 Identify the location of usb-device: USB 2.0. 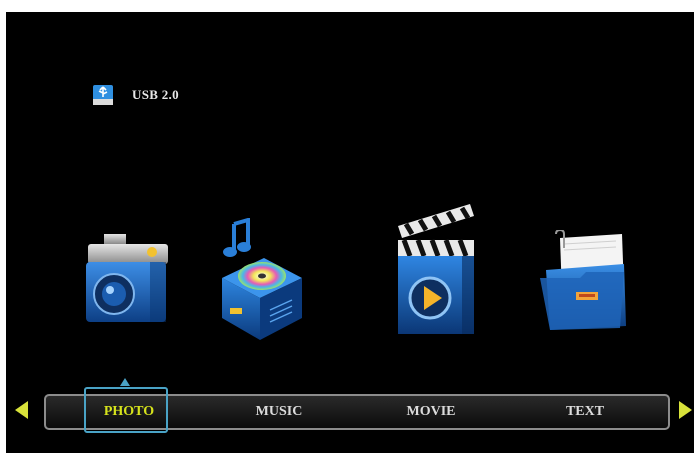
(135, 95).